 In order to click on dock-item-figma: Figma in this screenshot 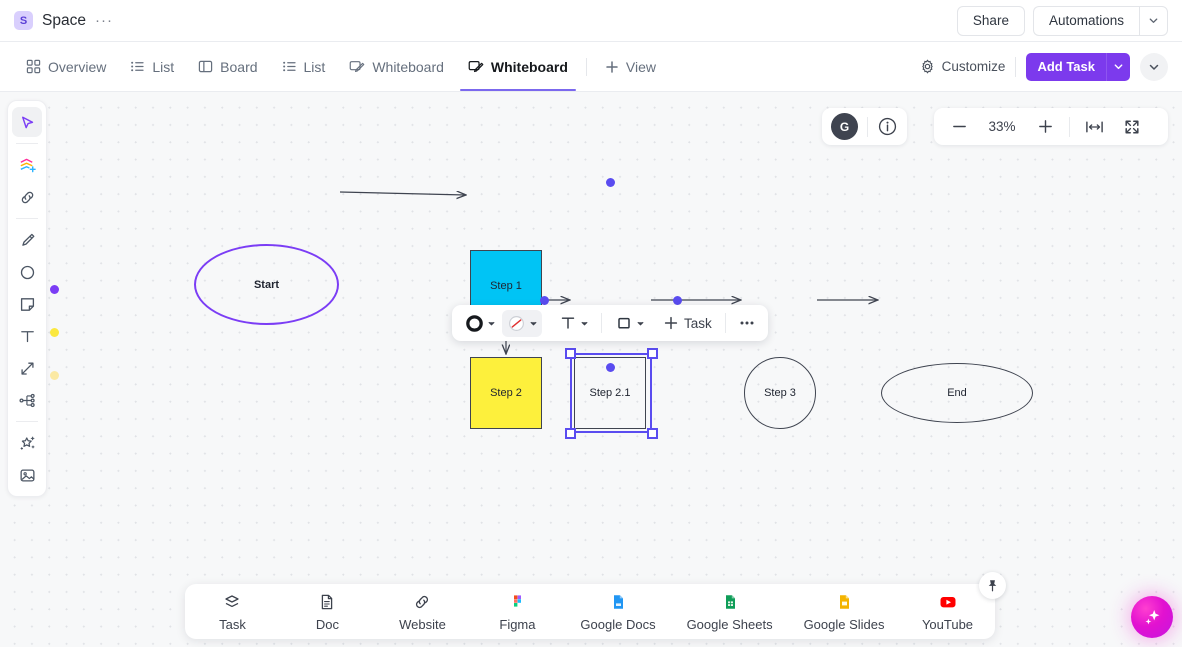, I will do `click(517, 612)`.